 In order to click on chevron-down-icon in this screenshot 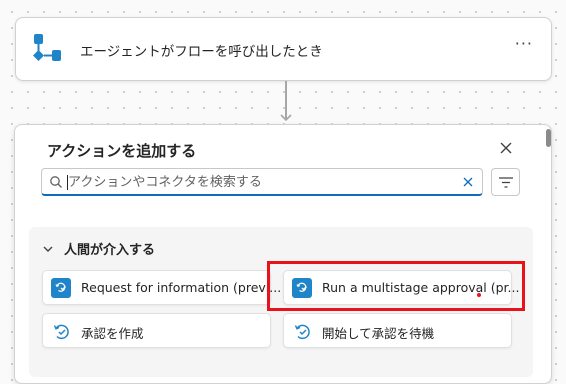, I will do `click(48, 249)`.